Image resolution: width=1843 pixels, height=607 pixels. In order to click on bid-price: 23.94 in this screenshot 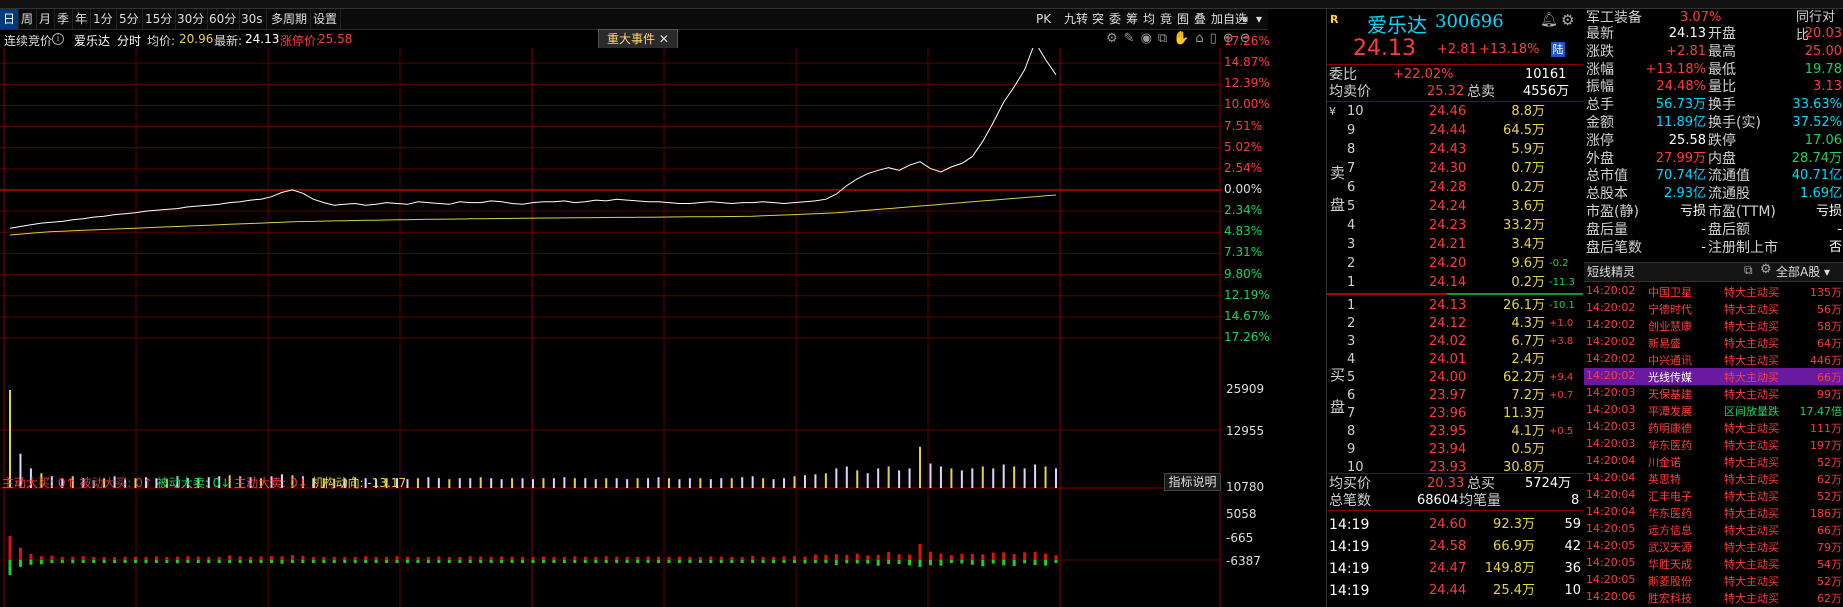, I will do `click(1447, 450)`.